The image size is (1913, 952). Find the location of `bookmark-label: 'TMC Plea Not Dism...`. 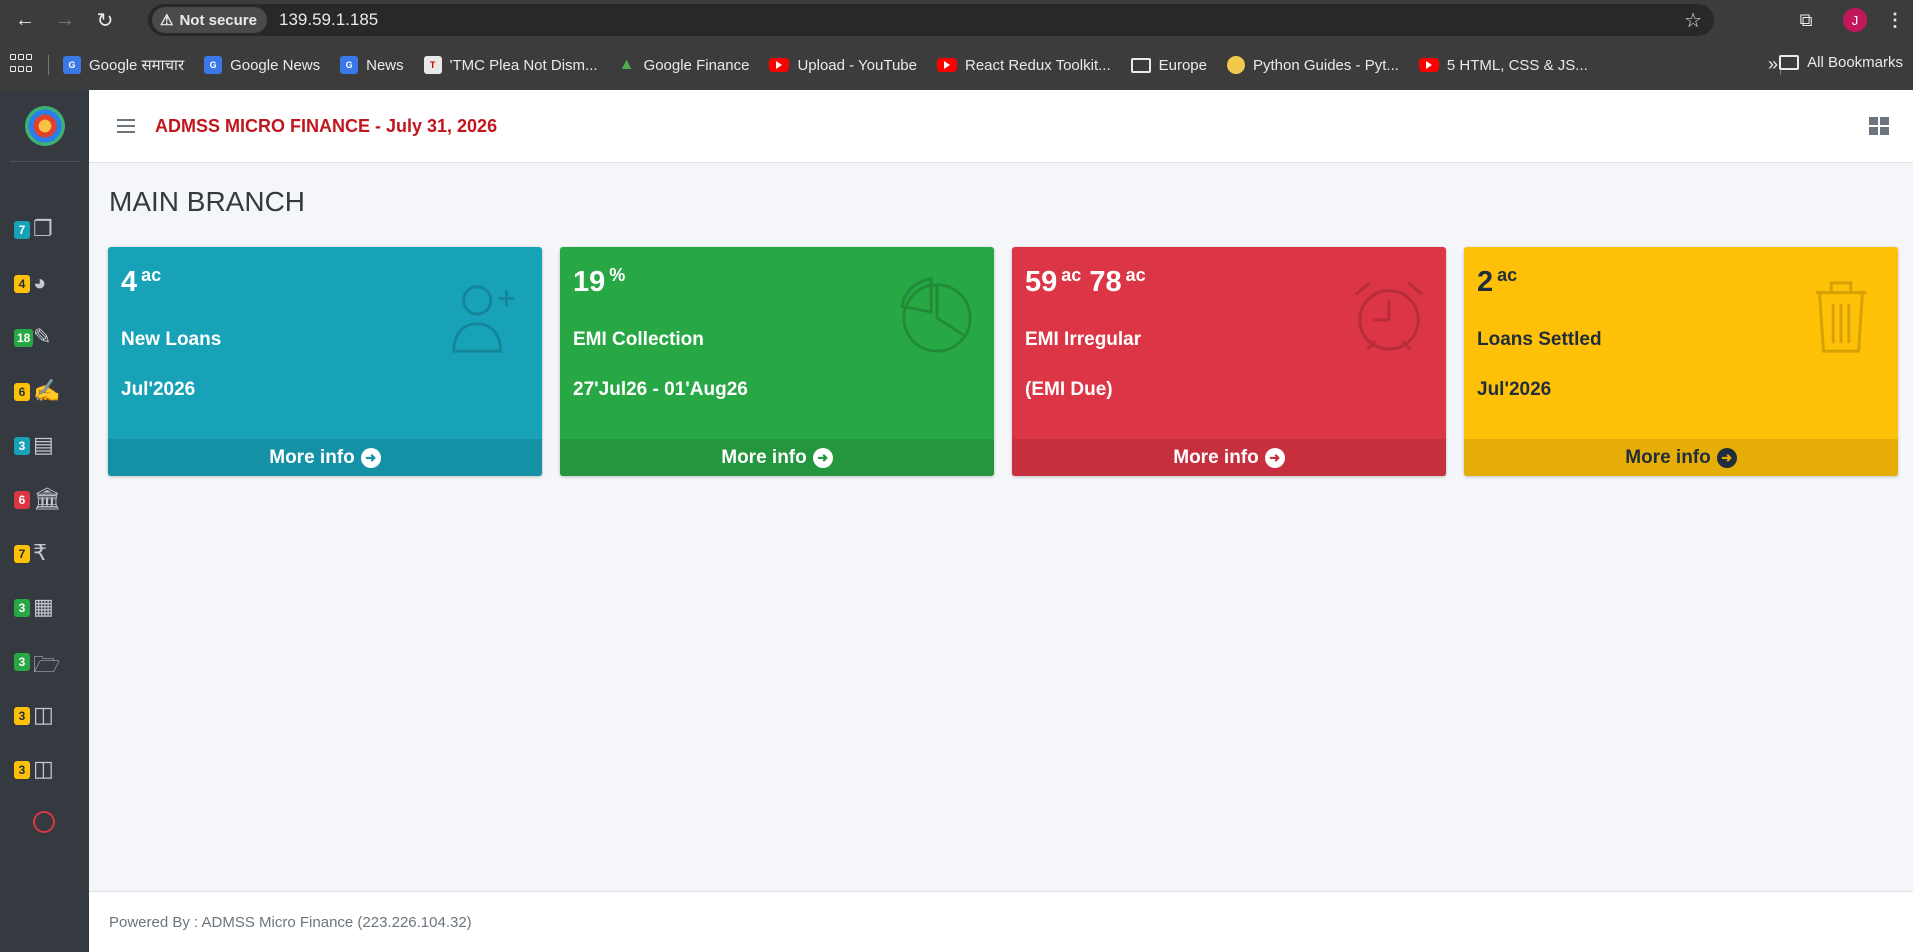

bookmark-label: 'TMC Plea Not Dism... is located at coordinates (523, 65).